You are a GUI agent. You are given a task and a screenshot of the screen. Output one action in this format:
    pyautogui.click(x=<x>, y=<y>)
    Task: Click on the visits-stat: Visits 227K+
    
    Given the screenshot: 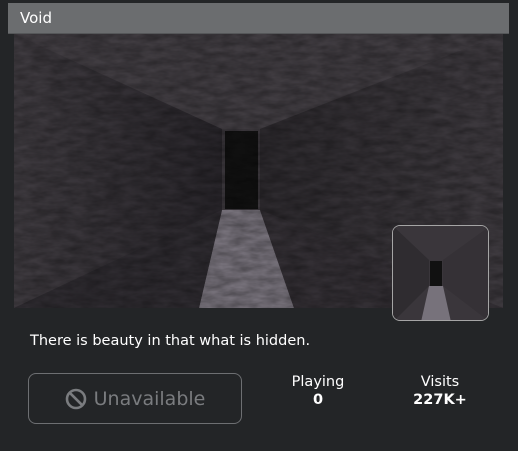 What is the action you would take?
    pyautogui.click(x=440, y=391)
    